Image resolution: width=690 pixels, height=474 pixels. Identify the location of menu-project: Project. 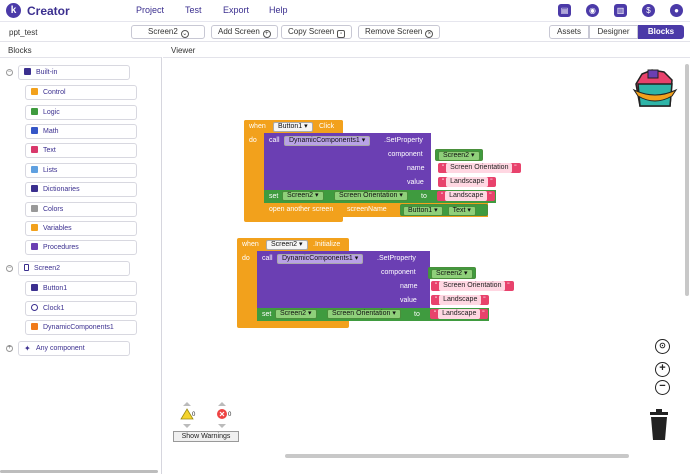
(150, 10).